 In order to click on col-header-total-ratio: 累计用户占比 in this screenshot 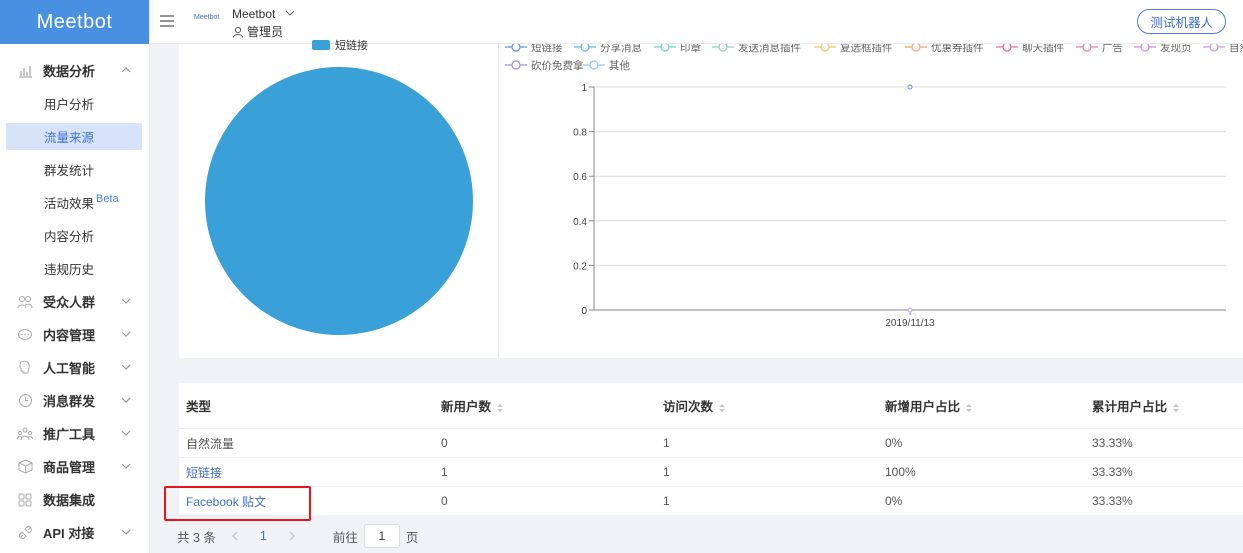, I will do `click(1161, 405)`.